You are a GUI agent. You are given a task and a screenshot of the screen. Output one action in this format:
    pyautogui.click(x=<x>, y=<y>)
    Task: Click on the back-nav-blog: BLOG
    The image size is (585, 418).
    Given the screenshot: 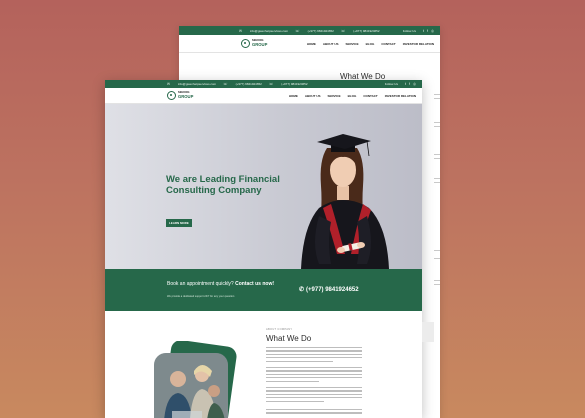 What is the action you would take?
    pyautogui.click(x=370, y=44)
    